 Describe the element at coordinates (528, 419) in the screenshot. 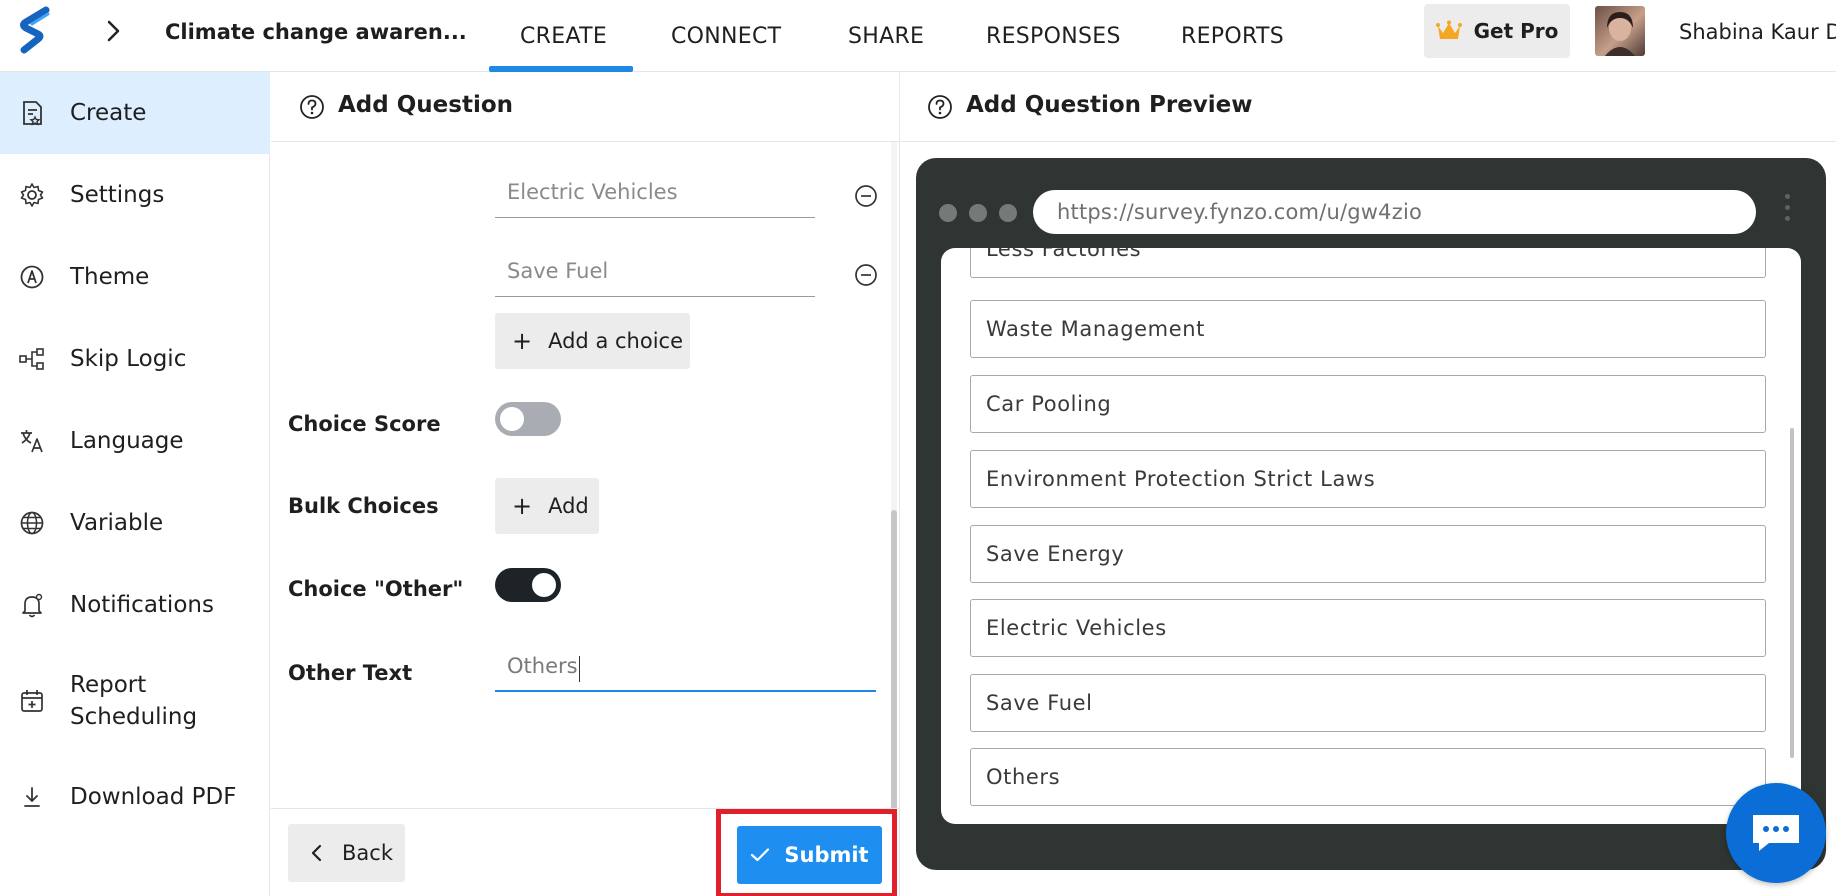

I see `choice-score-toggle` at that location.